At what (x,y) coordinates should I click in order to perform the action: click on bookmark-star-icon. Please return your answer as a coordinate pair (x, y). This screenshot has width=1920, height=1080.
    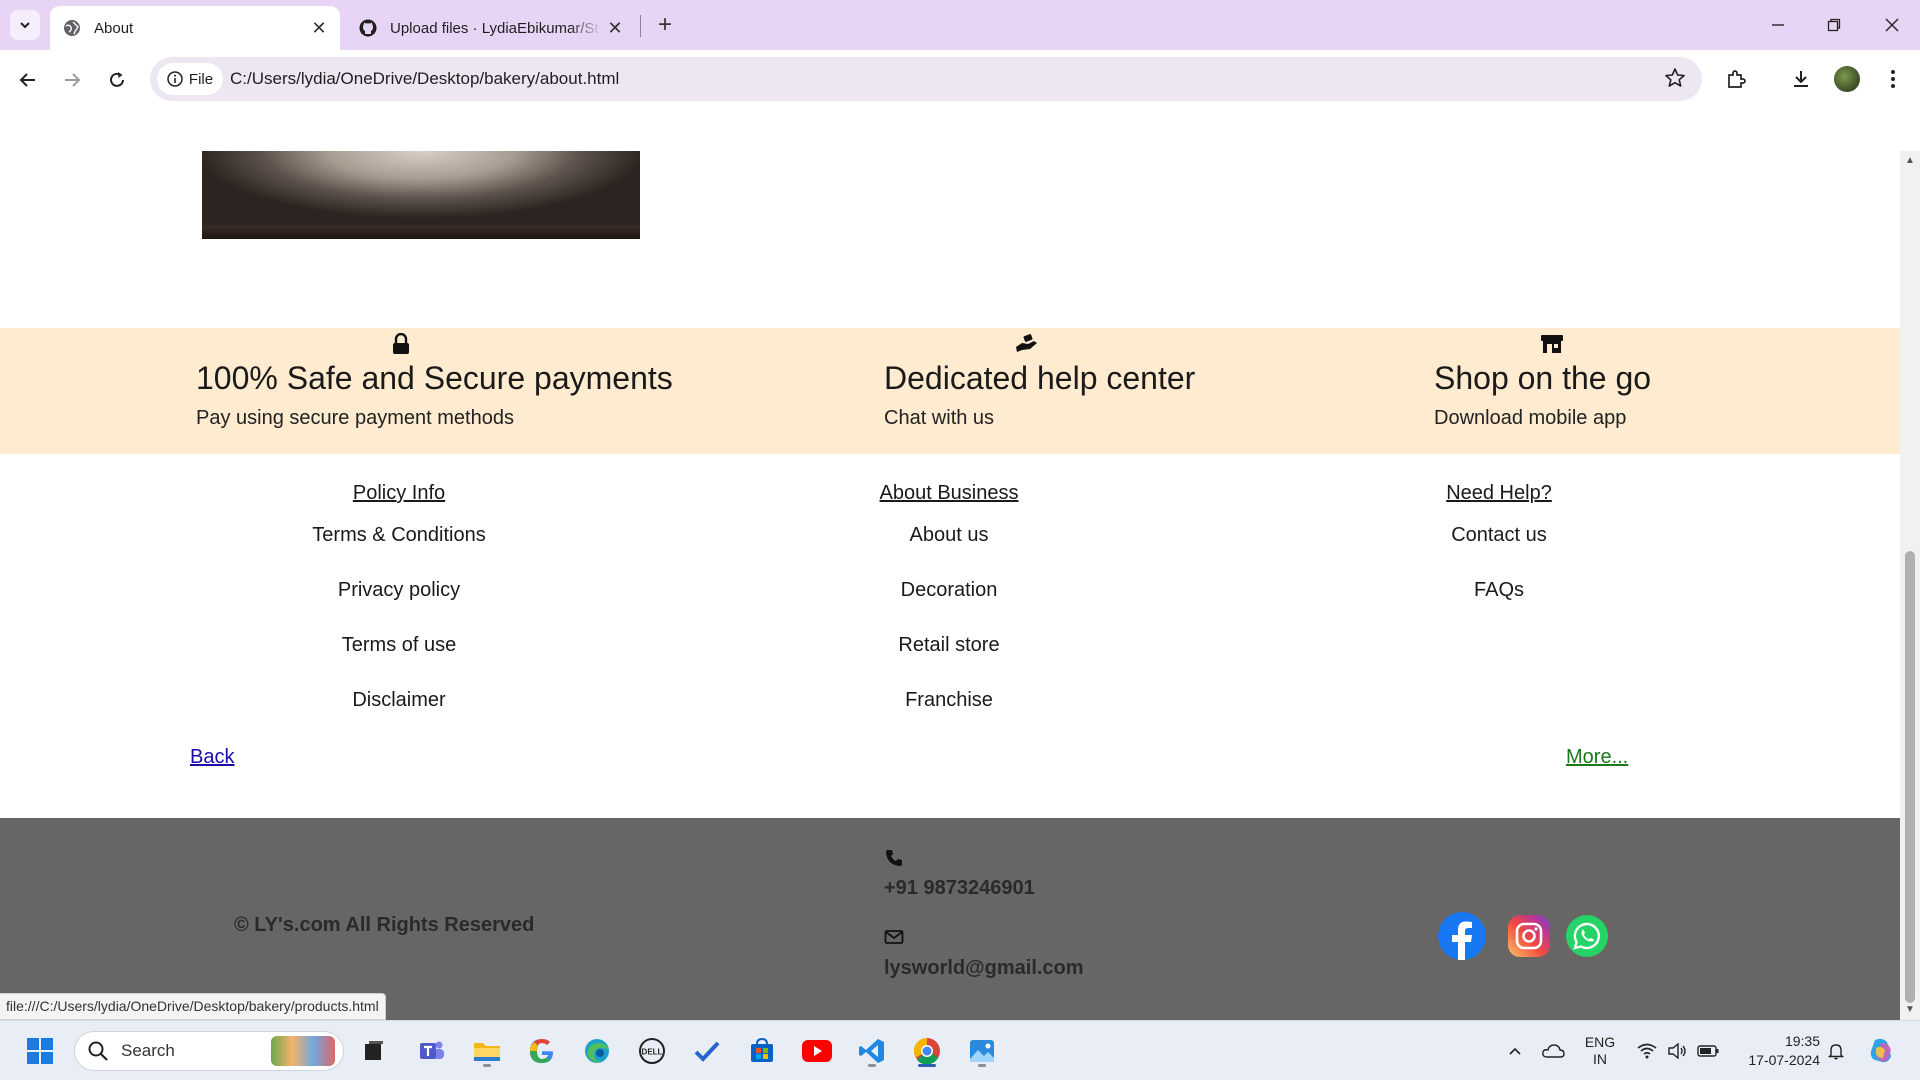
    Looking at the image, I should click on (1675, 80).